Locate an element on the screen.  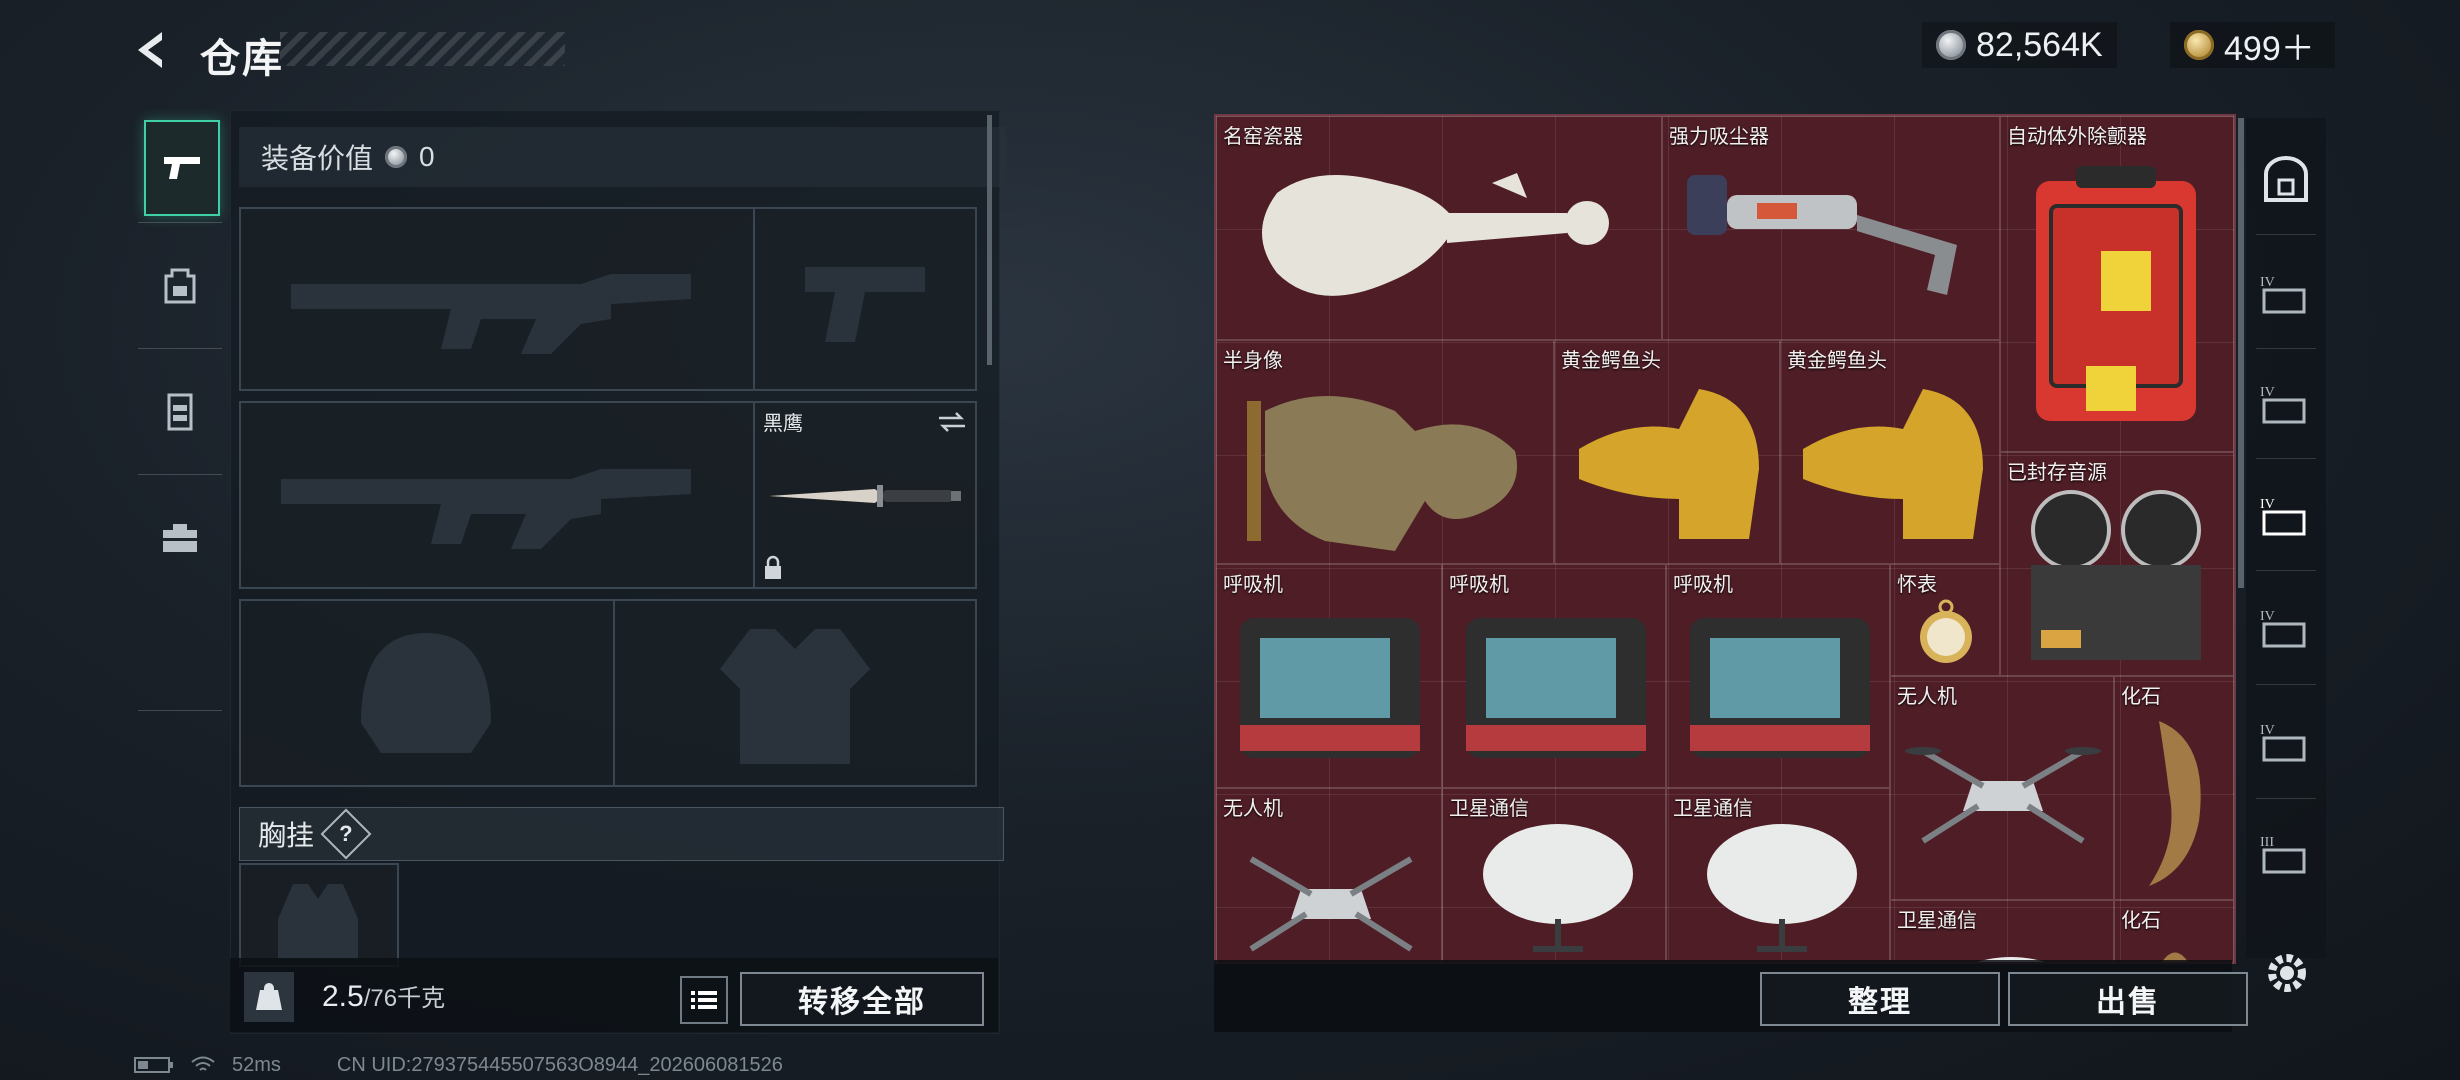
carry-weight: 2.5/76千克 is located at coordinates (383, 996).